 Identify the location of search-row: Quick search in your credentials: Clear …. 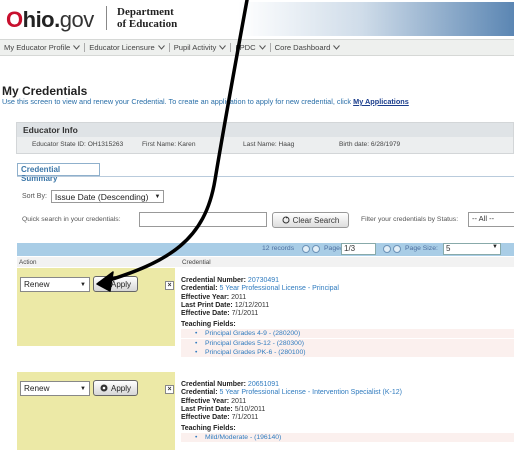
(268, 220).